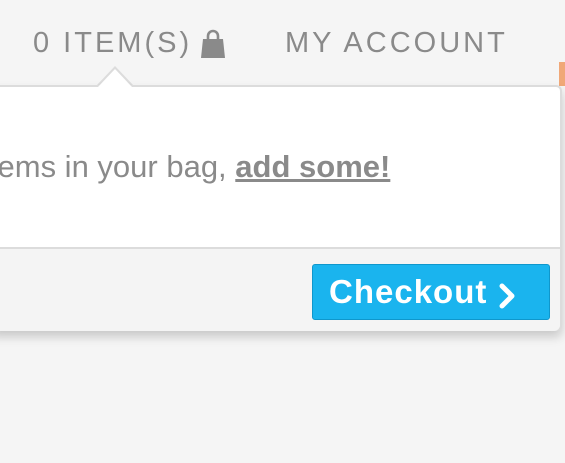 Image resolution: width=565 pixels, height=463 pixels. I want to click on dropdown-caret-fill, so click(115, 78).